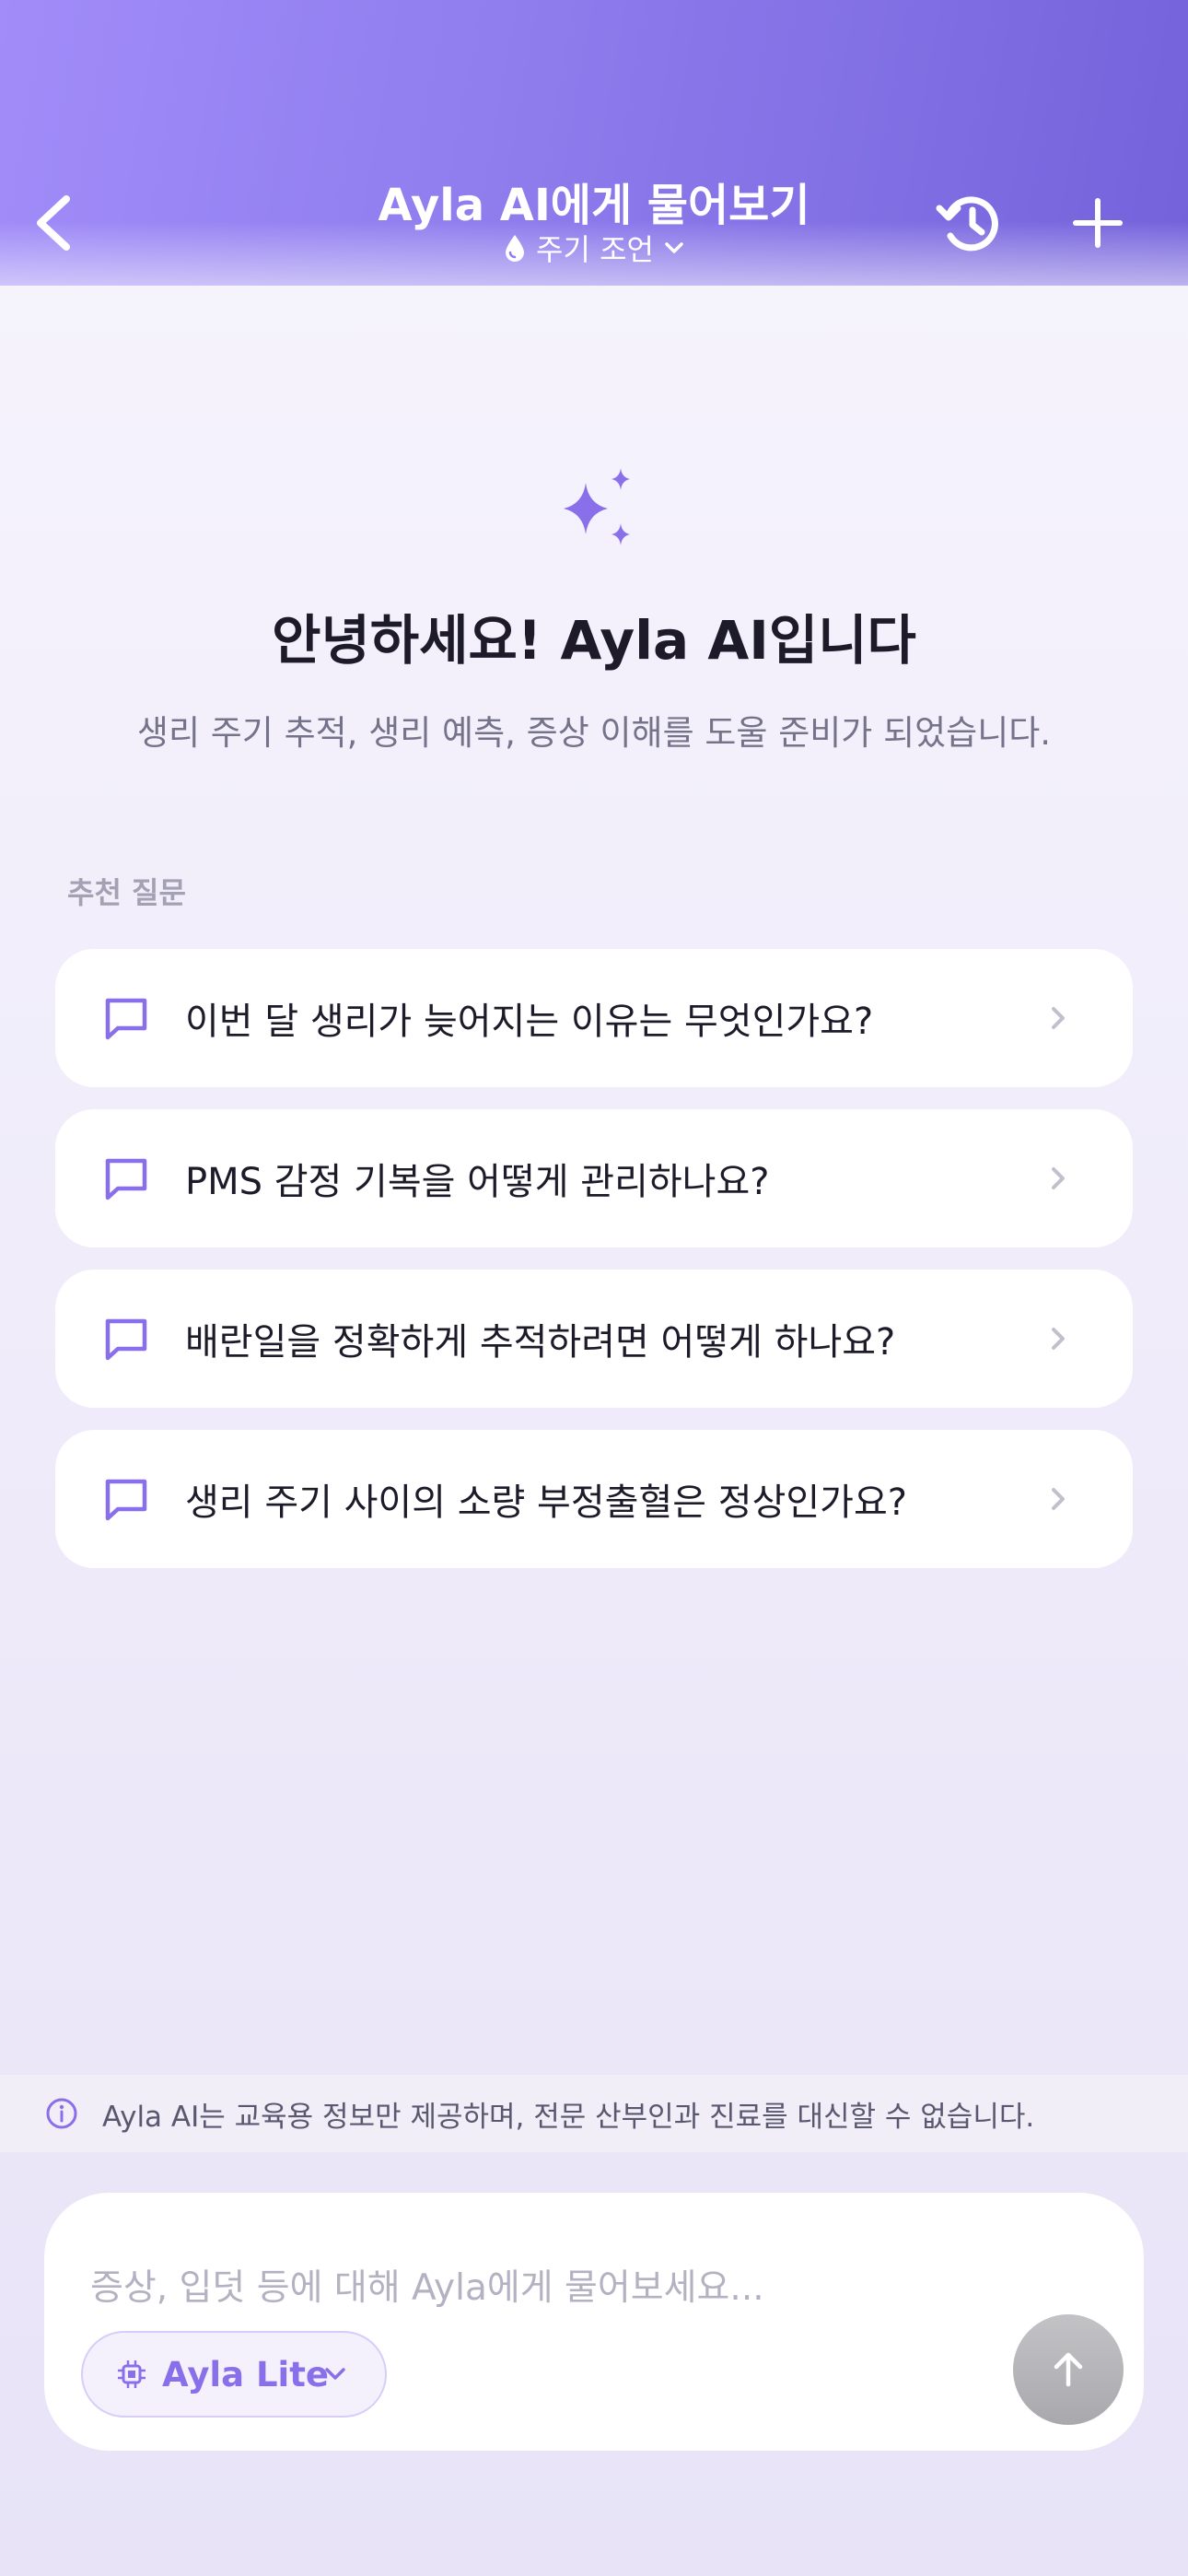  I want to click on chip-icon, so click(132, 2374).